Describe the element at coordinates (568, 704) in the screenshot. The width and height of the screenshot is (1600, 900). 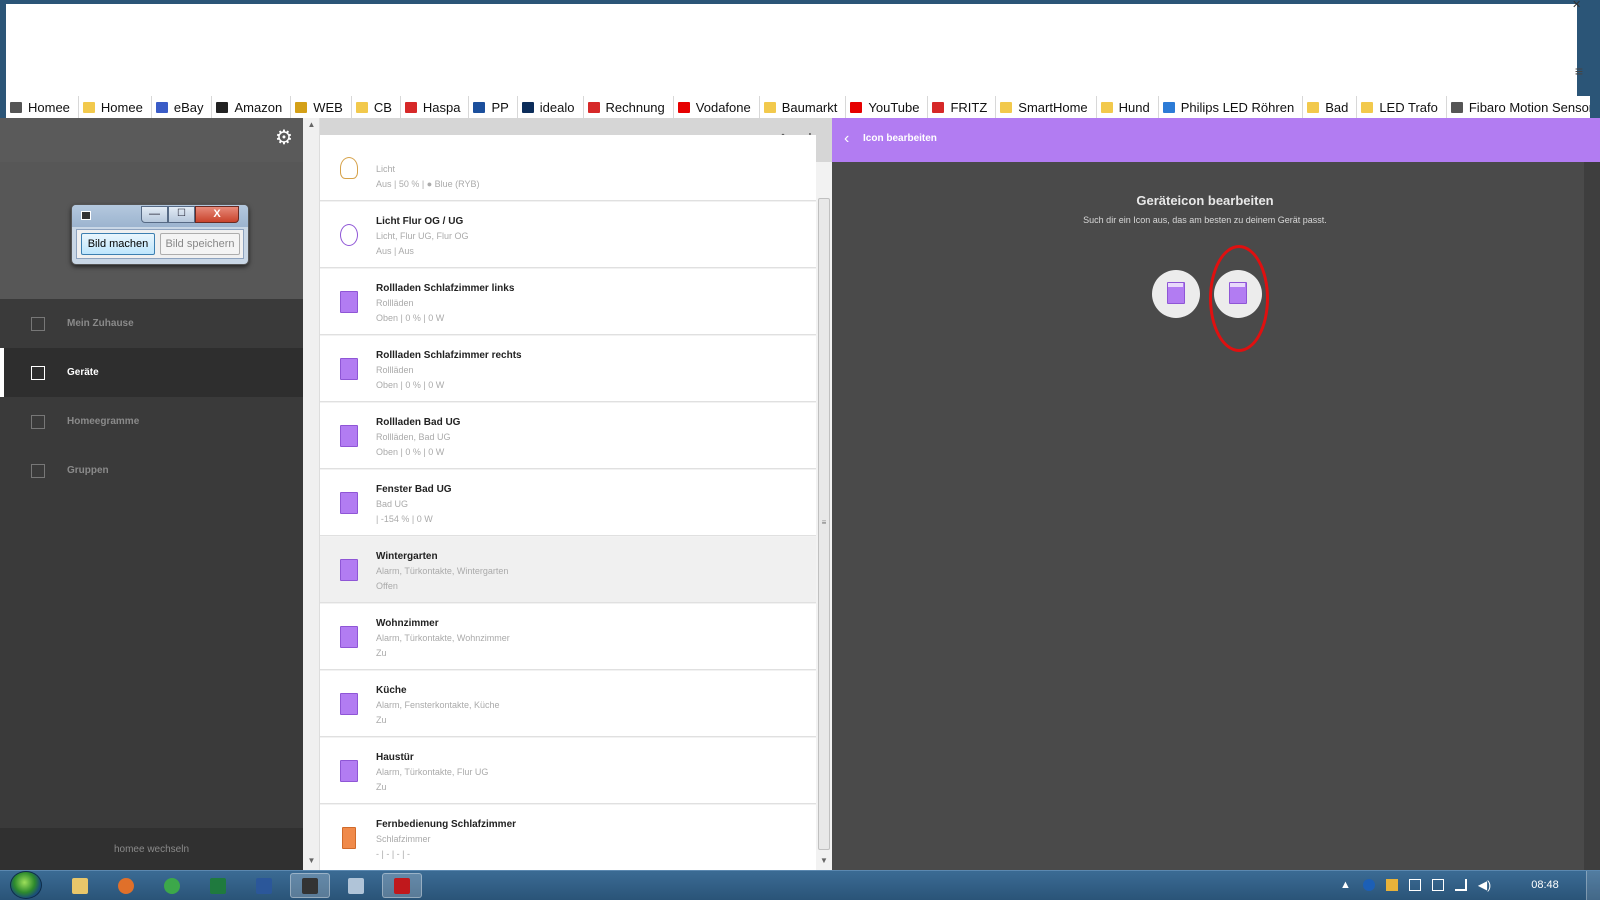
I see `device-row: Küche Alarm, Fensterkontakte, Küche Zu` at that location.